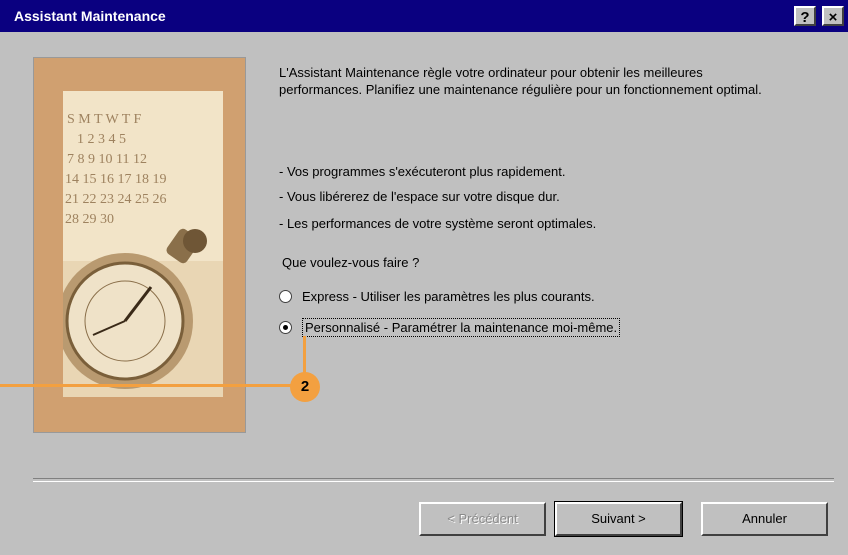  Describe the element at coordinates (116, 179) in the screenshot. I see `calendar-row: 14 15 16 17 18 19` at that location.